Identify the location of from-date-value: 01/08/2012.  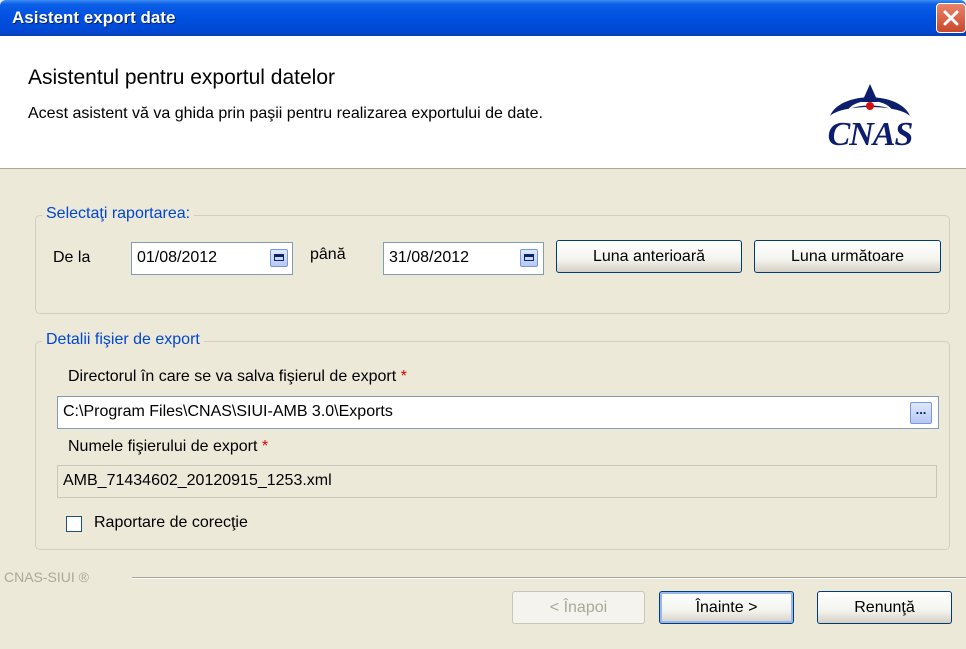
(177, 257).